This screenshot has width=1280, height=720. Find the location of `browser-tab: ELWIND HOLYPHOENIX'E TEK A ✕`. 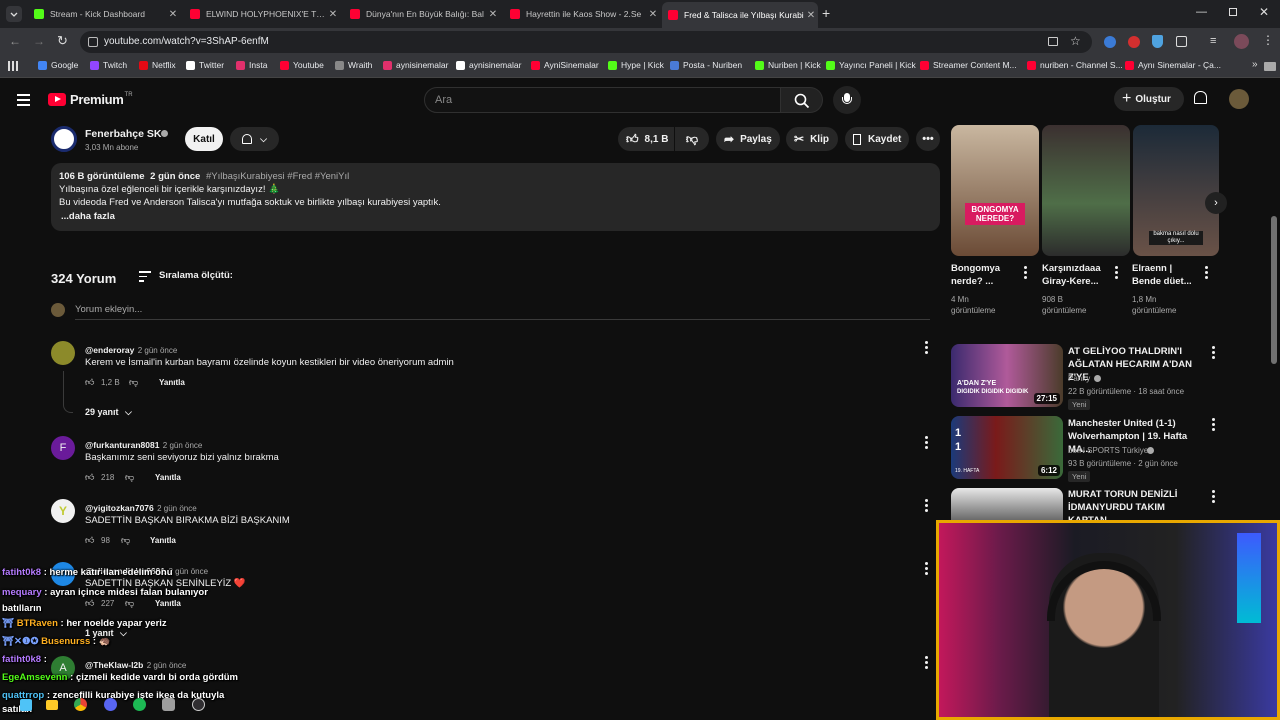

browser-tab: ELWIND HOLYPHOENIX'E TEK A ✕ is located at coordinates (262, 14).